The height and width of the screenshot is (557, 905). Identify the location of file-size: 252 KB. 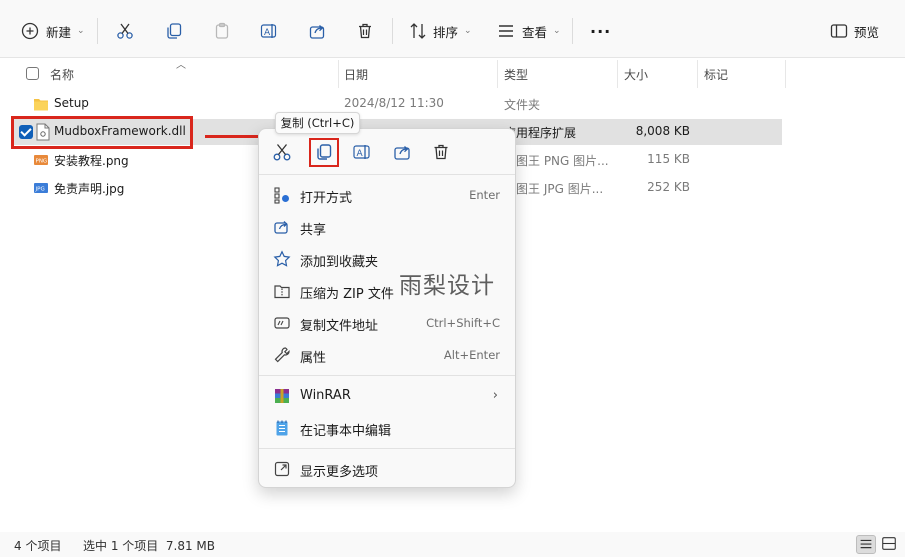
(668, 187).